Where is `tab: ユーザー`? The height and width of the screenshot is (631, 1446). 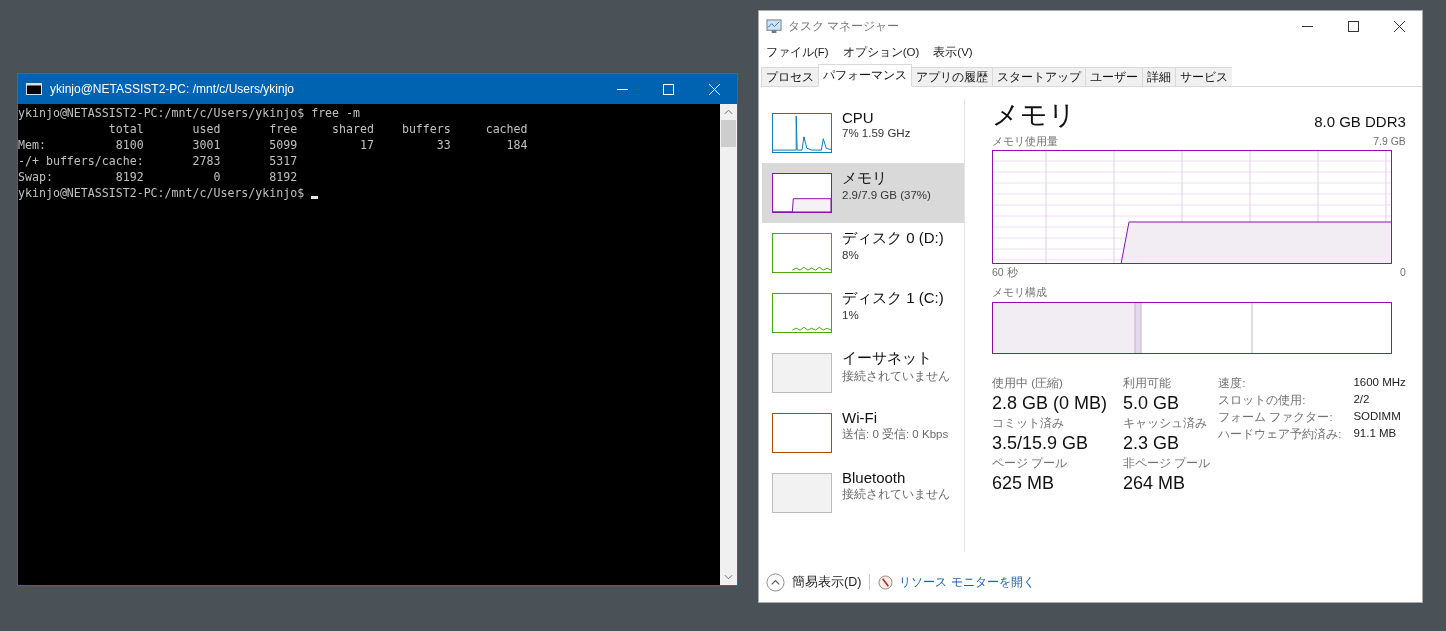
tab: ユーザー is located at coordinates (1113, 77).